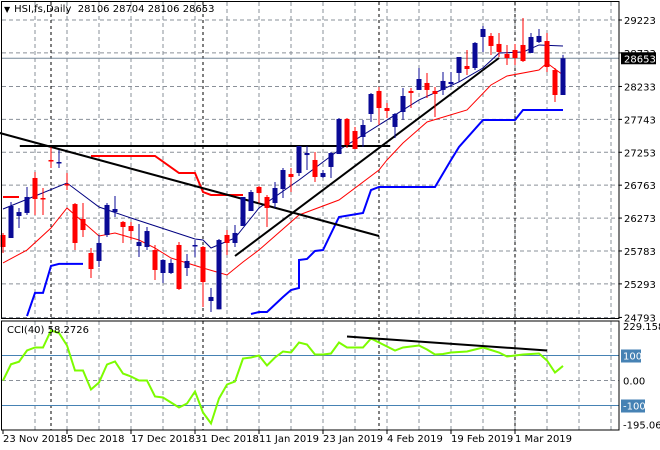  What do you see at coordinates (482, 439) in the screenshot?
I see `time-tick-label: 19 Feb 2019` at bounding box center [482, 439].